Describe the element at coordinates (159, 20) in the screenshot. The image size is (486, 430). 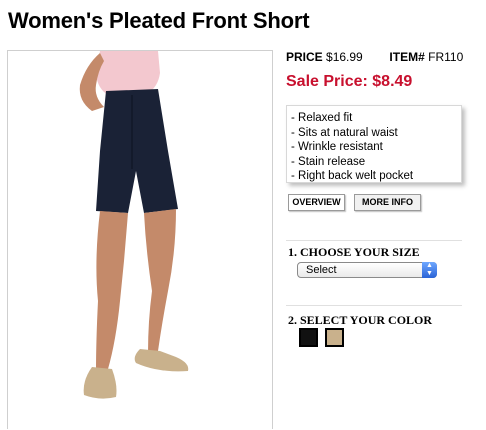
I see `product-title: Women's Pleated Front Short` at that location.